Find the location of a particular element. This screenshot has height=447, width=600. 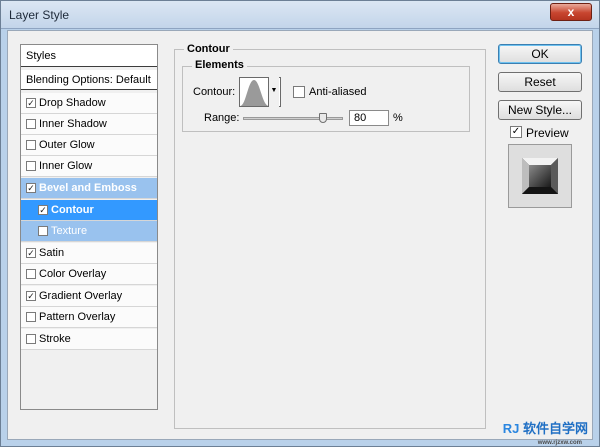

texture-checkbox is located at coordinates (43, 231).